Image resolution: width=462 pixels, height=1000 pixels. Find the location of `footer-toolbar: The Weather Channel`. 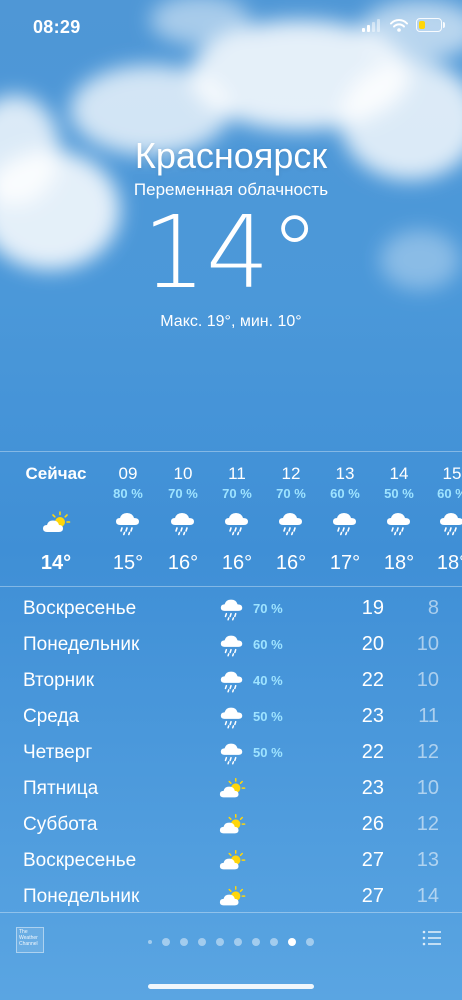

footer-toolbar: The Weather Channel is located at coordinates (231, 956).